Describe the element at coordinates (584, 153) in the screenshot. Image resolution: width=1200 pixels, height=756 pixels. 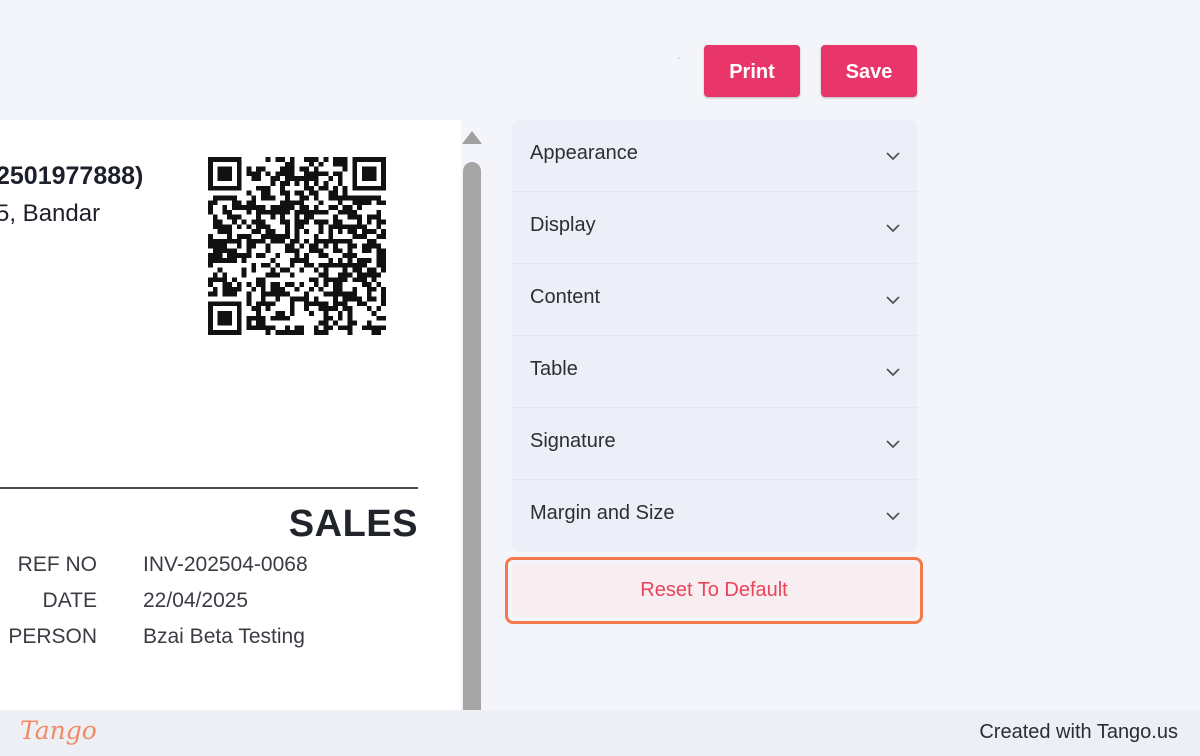
I see `accordion-label: Appearance` at that location.